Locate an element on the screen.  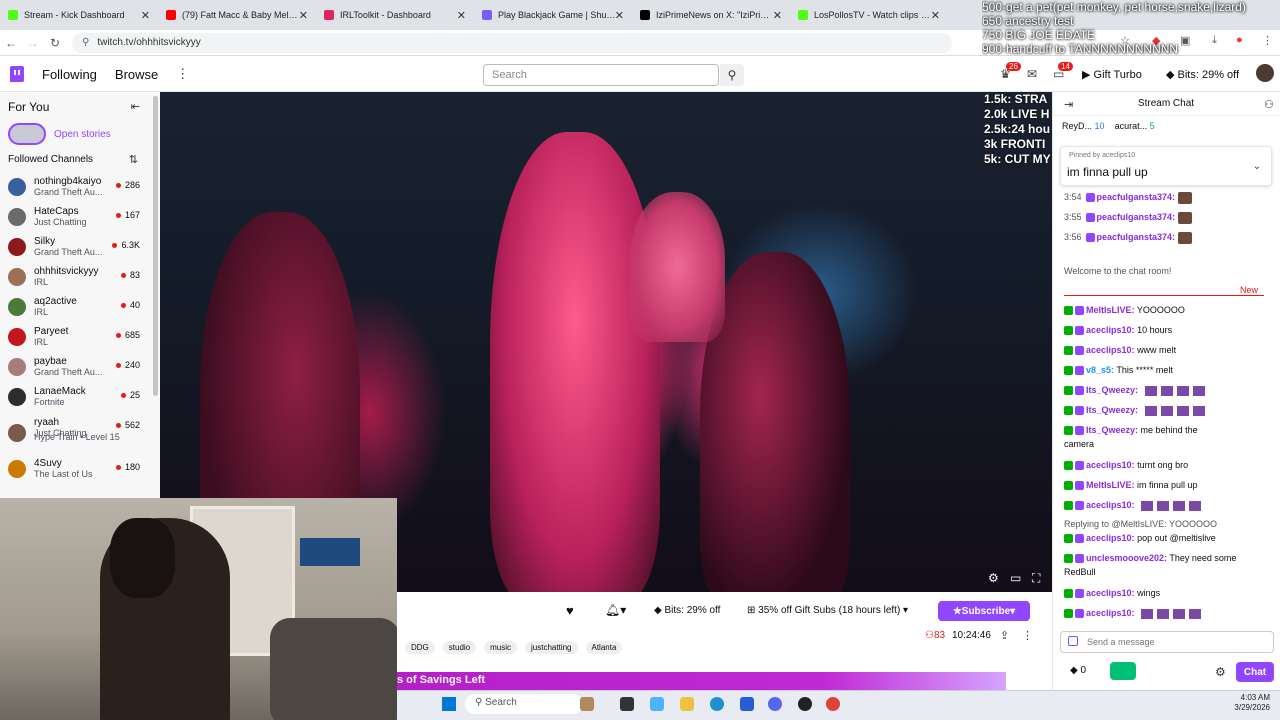
sidebar-channel: Silky Grand Theft Au... 6.3K is located at coordinates (80, 247).